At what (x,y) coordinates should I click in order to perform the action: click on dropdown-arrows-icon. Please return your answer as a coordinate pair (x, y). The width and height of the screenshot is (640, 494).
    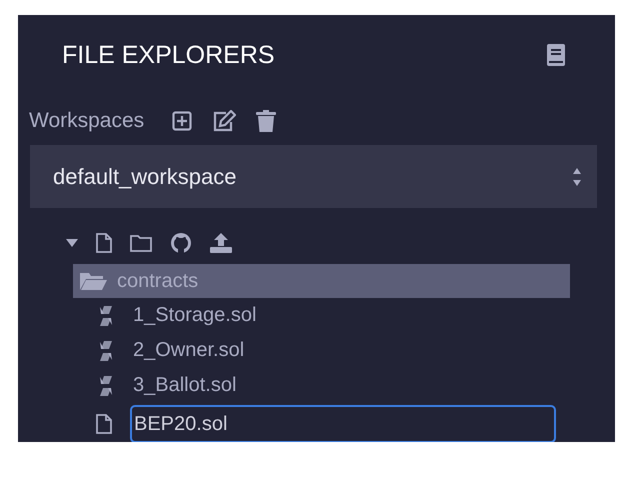
    Looking at the image, I should click on (577, 176).